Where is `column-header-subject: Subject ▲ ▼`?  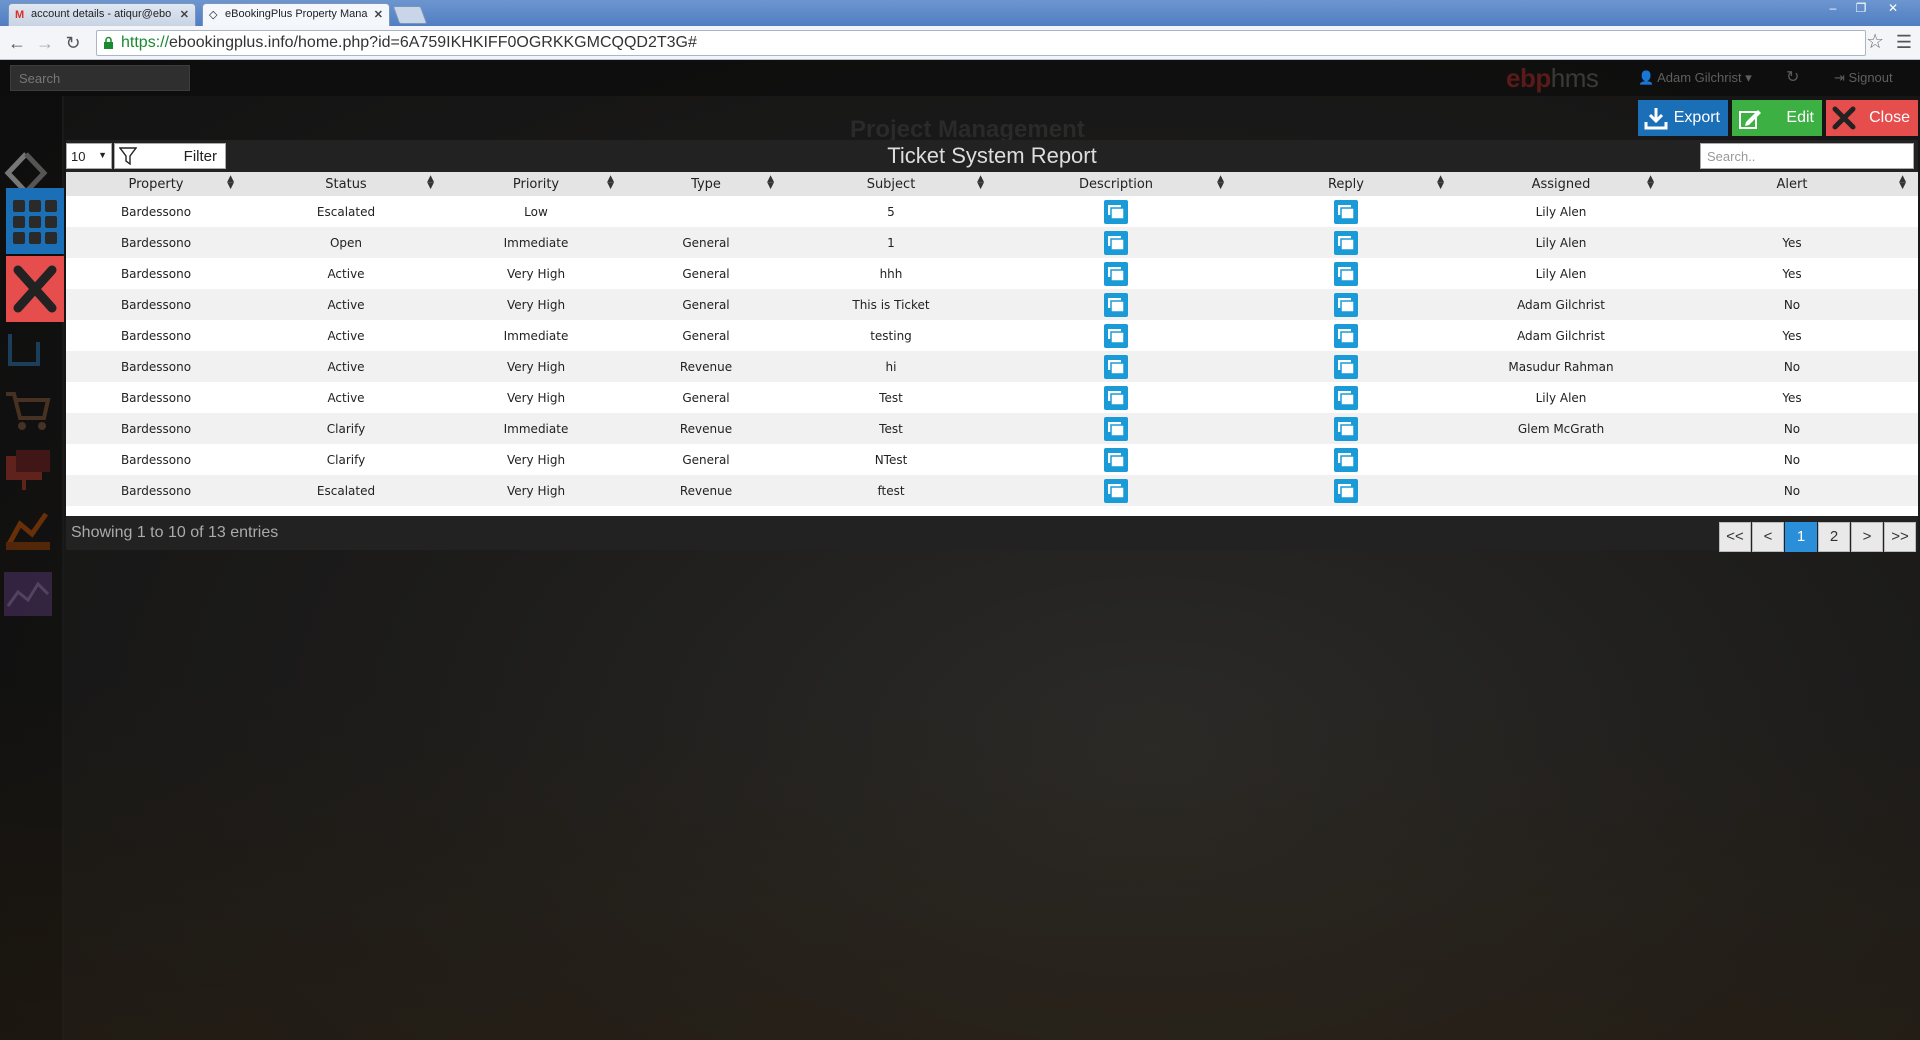
column-header-subject: Subject ▲ ▼ is located at coordinates (891, 184).